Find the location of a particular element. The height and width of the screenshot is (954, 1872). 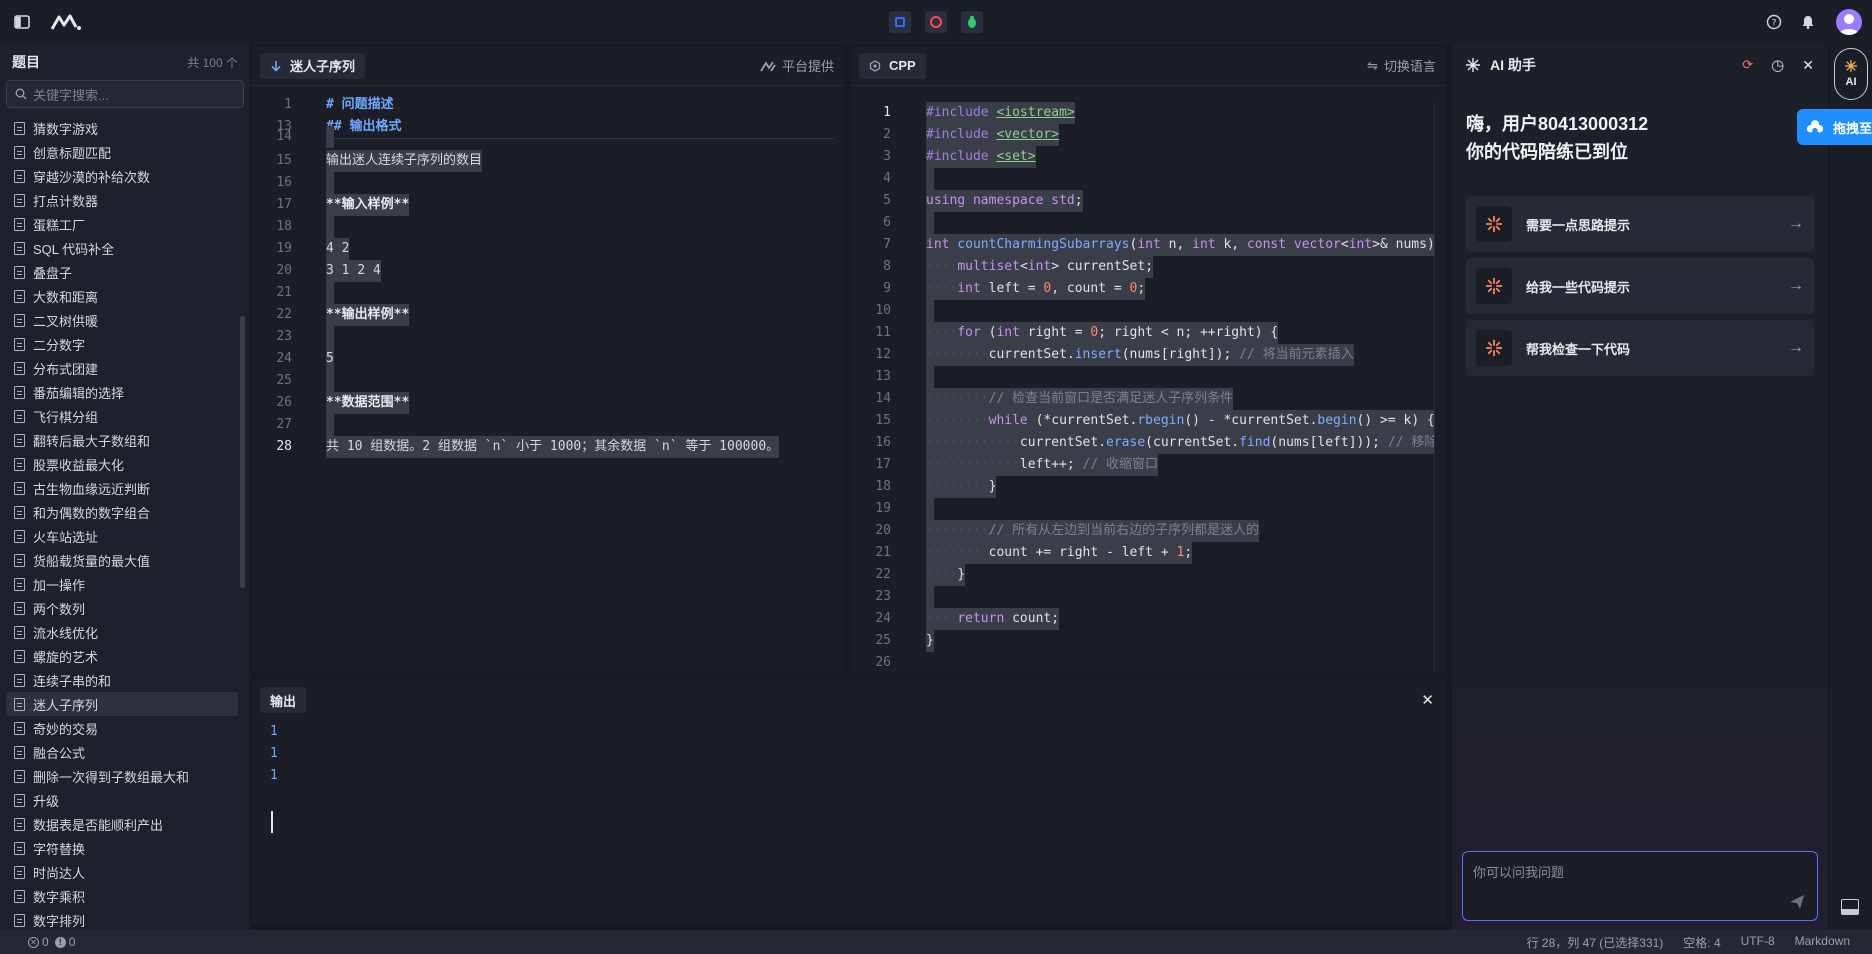

switch-language-button: ⇋ 切换语言 is located at coordinates (1401, 65).